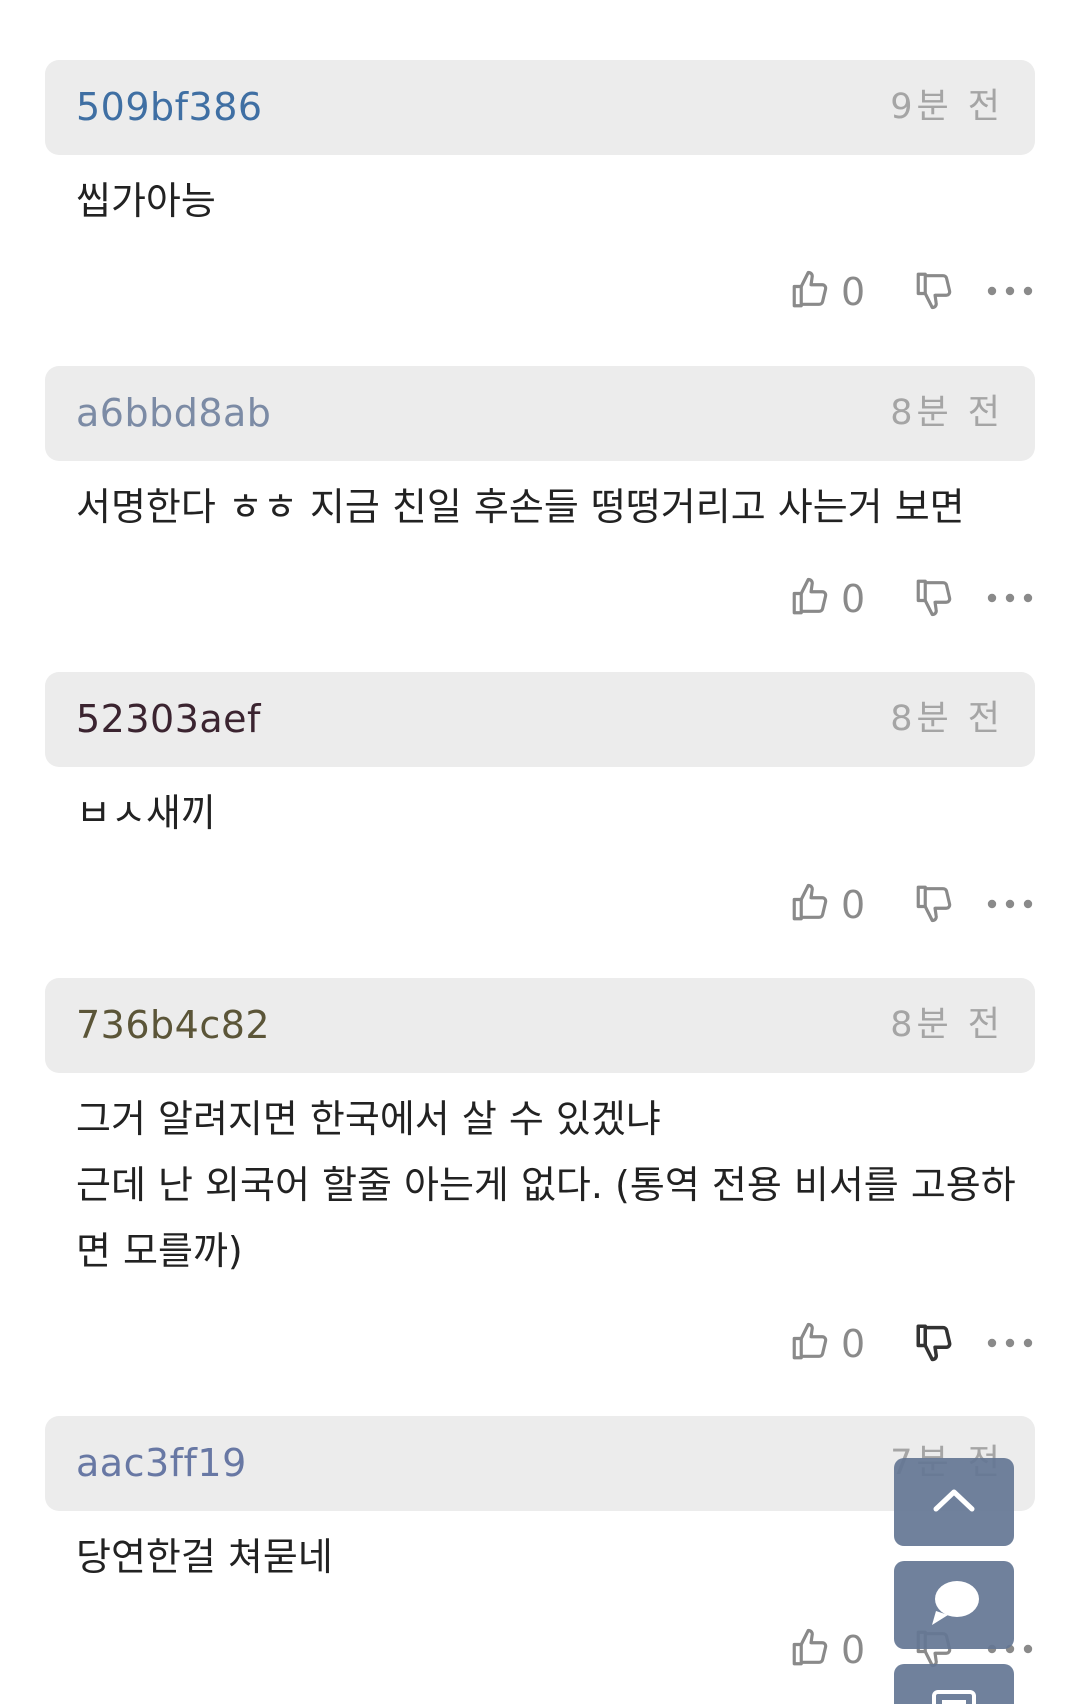  I want to click on comment-time: 9분 전, so click(947, 107).